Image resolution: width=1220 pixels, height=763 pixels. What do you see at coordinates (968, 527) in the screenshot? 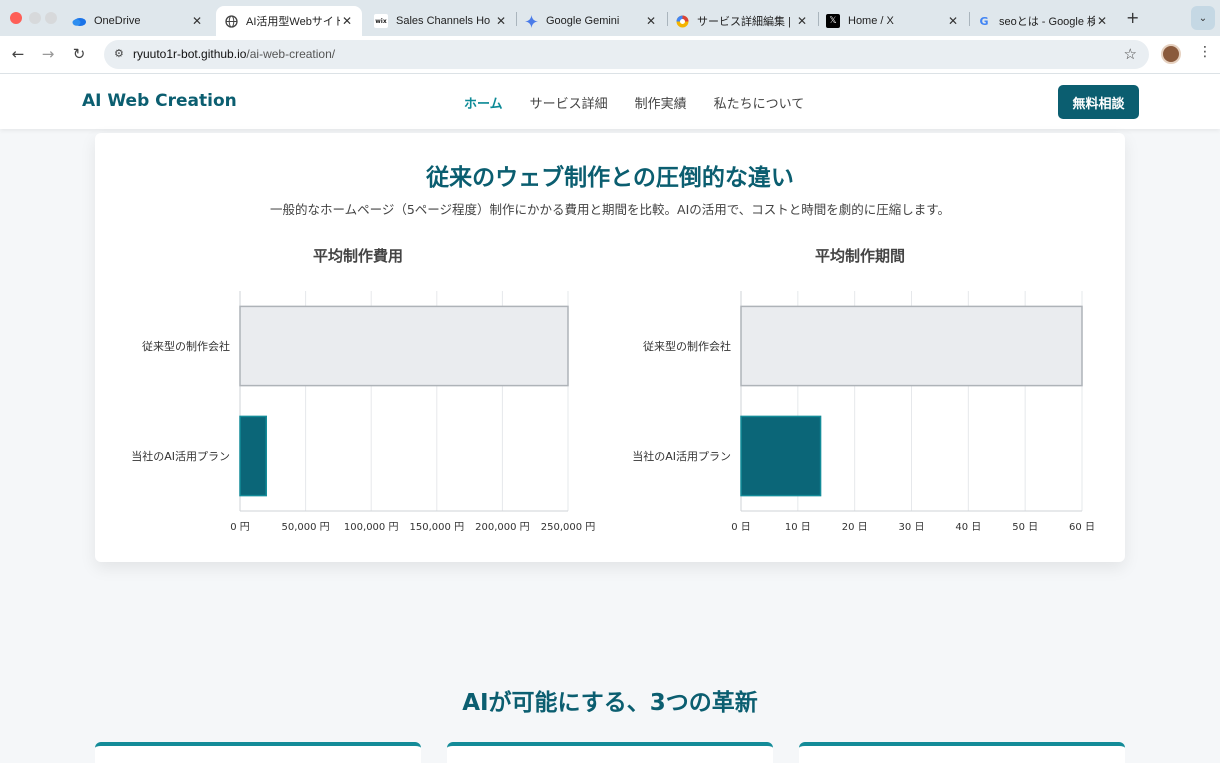
I see `x-tick-label: 40 日` at bounding box center [968, 527].